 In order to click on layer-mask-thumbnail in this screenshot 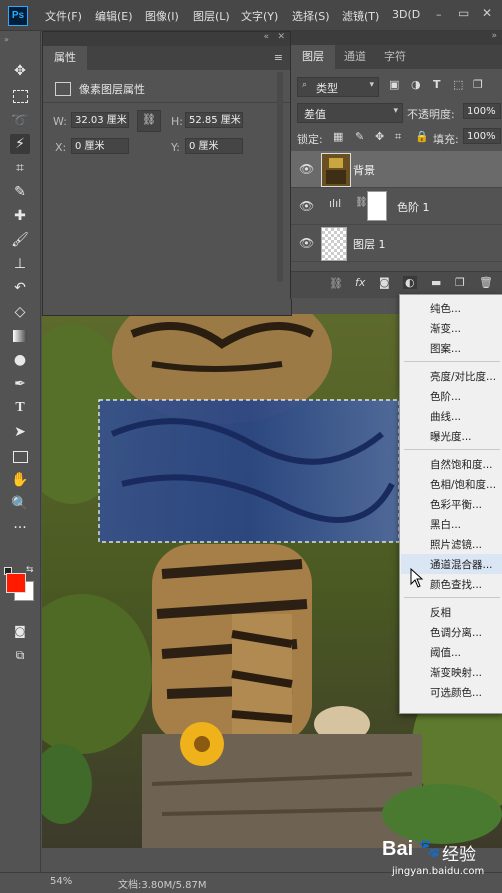, I will do `click(377, 206)`.